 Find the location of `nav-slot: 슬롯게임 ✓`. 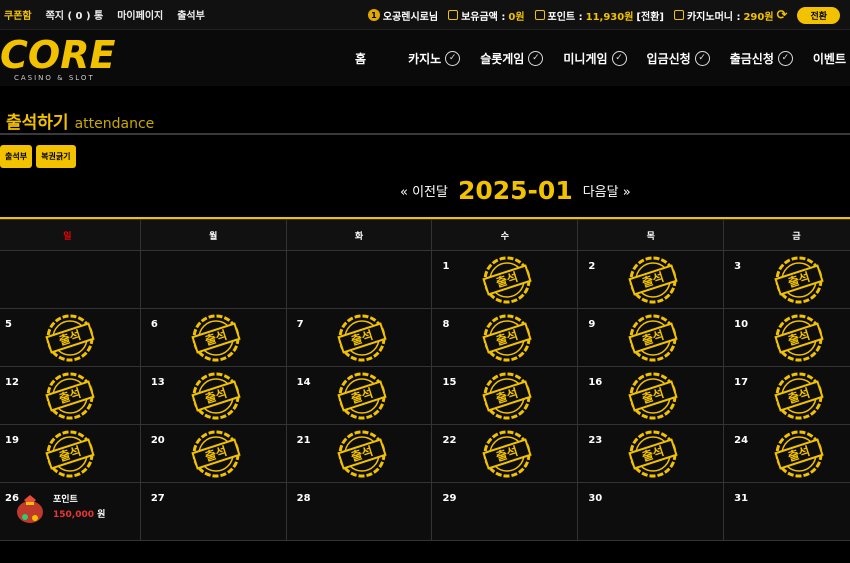

nav-slot: 슬롯게임 ✓ is located at coordinates (512, 58).